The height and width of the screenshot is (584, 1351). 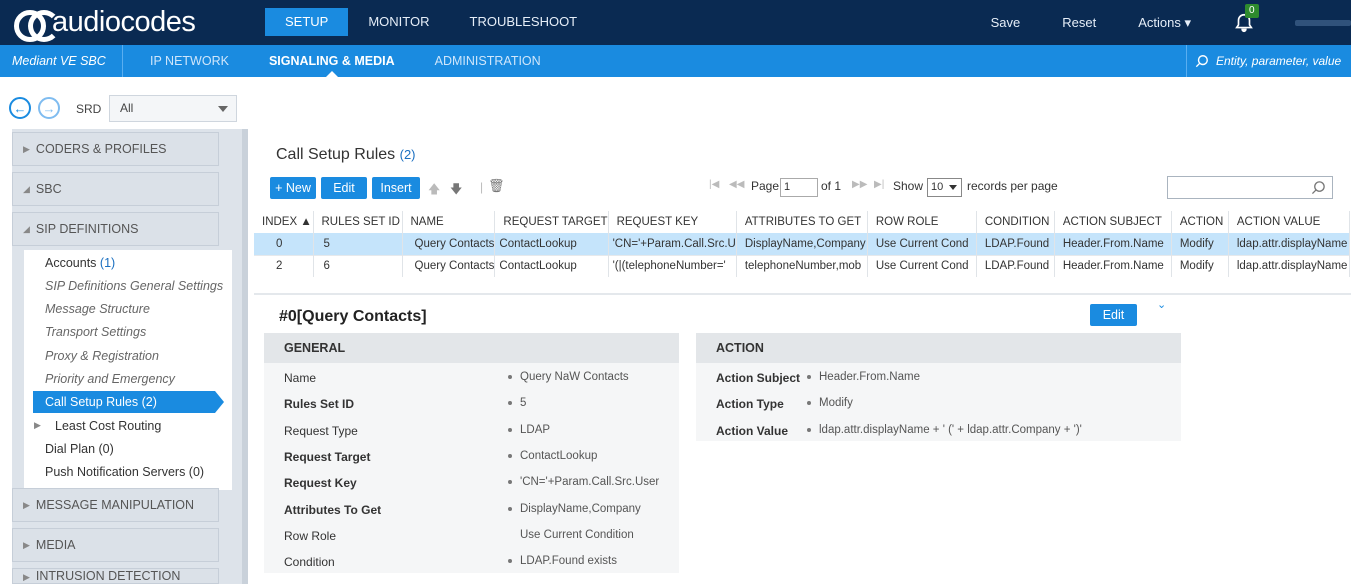 I want to click on prev-page-icon: ◀◀, so click(x=736, y=184).